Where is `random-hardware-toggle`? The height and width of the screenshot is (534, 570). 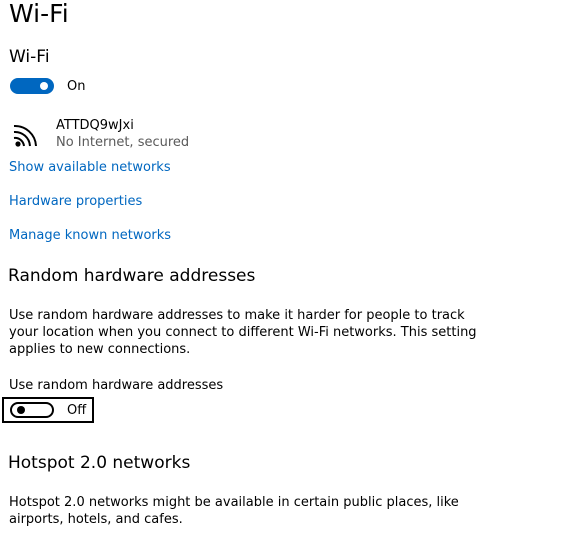
random-hardware-toggle is located at coordinates (32, 410).